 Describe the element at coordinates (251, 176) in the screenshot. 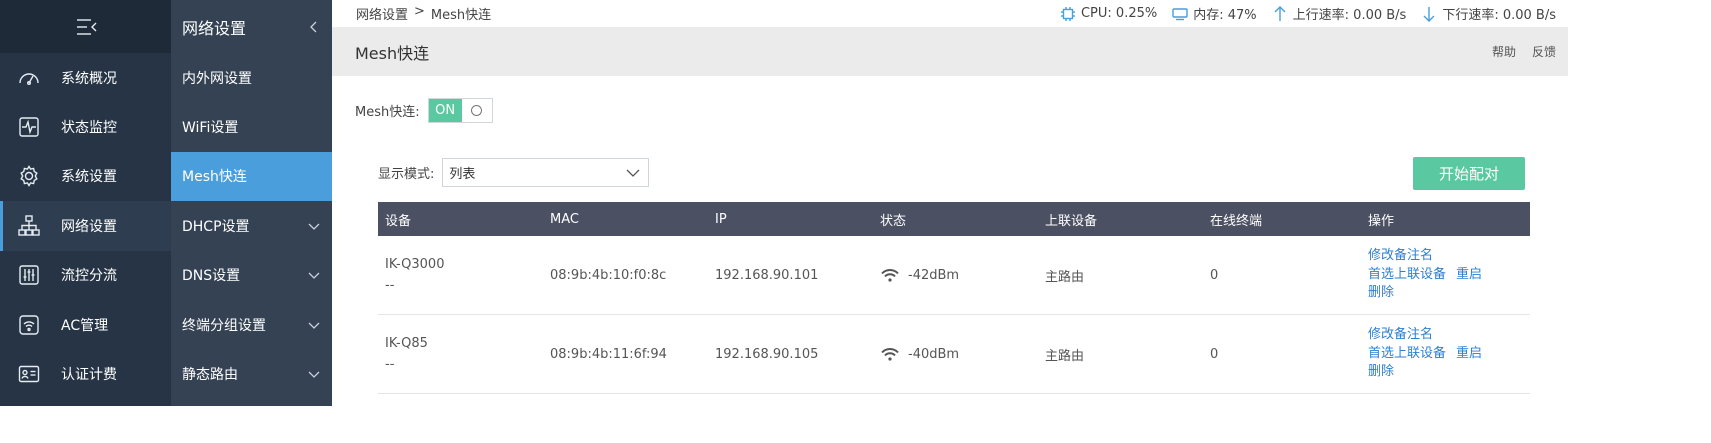

I see `subnav-item-mesh: Mesh快连` at that location.